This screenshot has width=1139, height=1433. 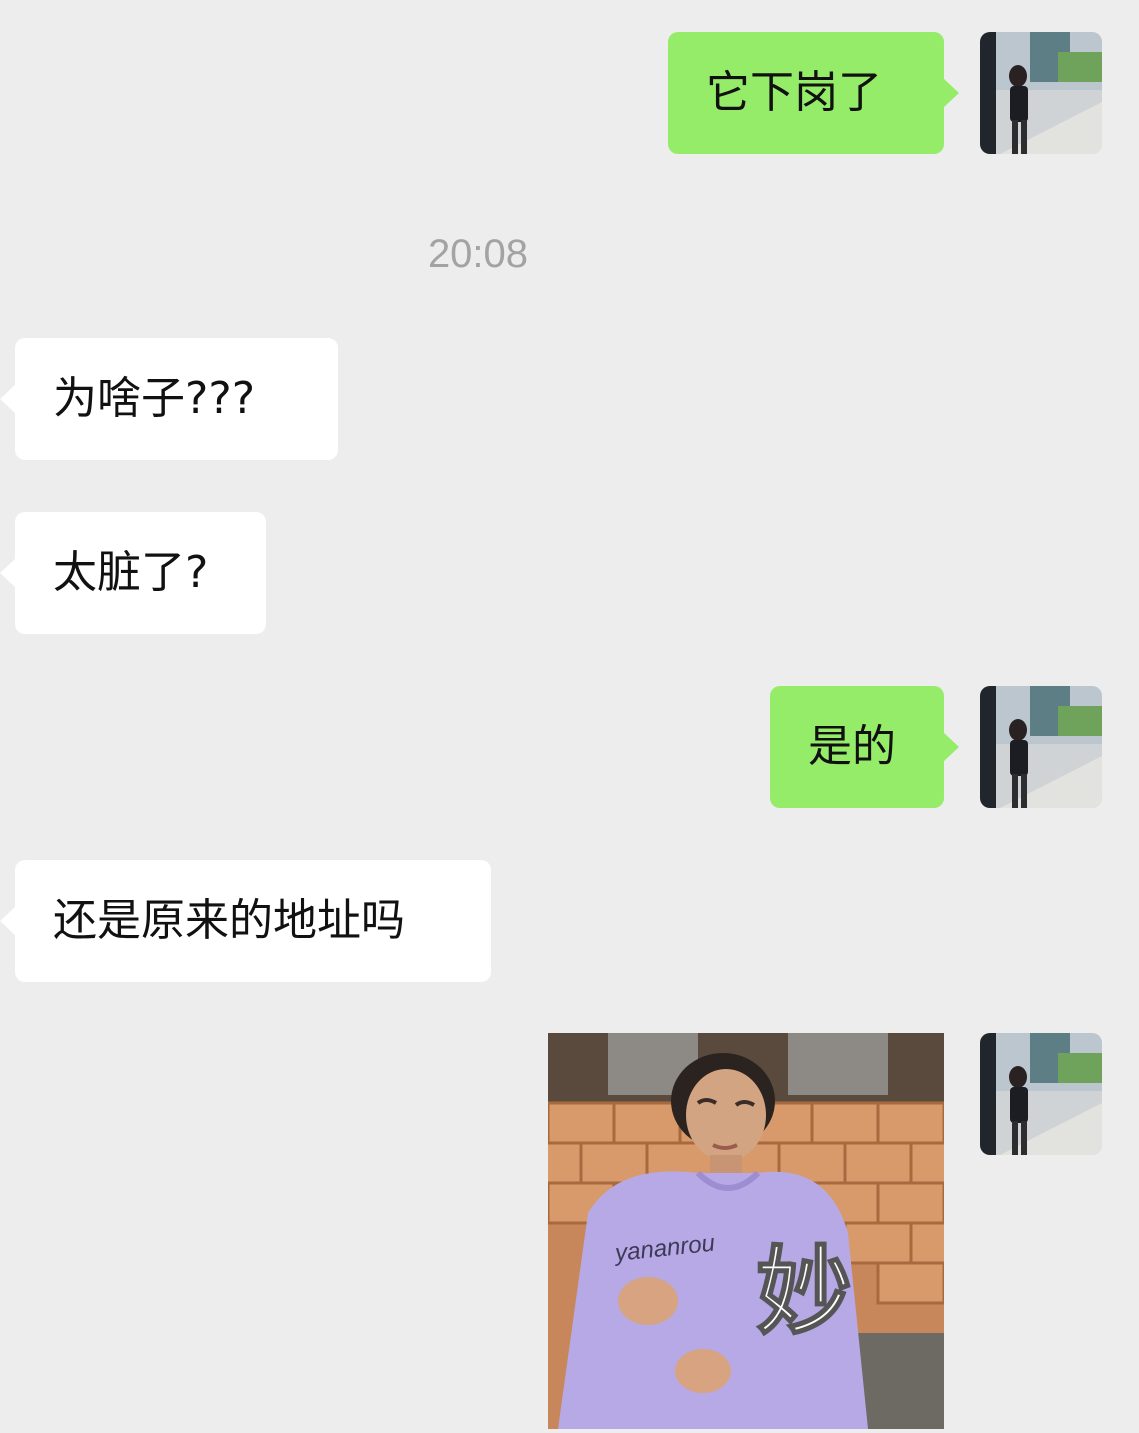 I want to click on sticker-message: yananrou 妙, so click(x=746, y=1231).